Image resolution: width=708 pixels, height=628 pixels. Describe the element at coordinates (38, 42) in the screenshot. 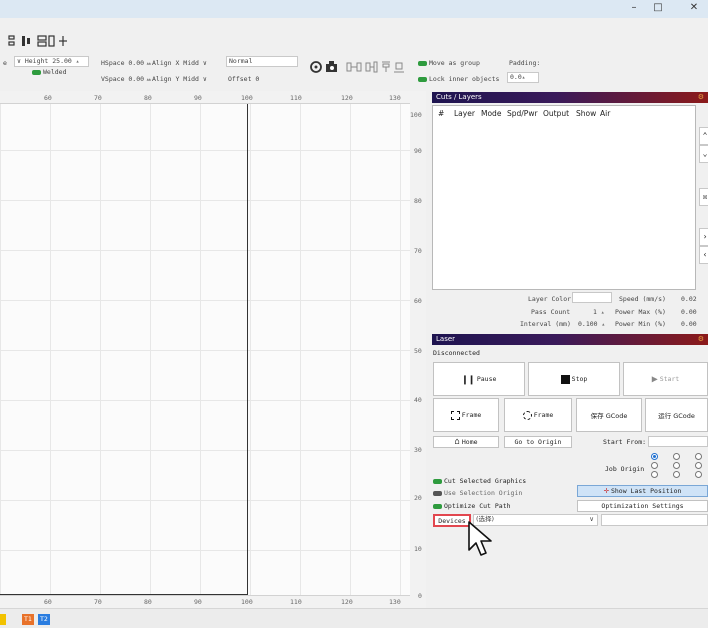

I see `distribute-icon` at that location.